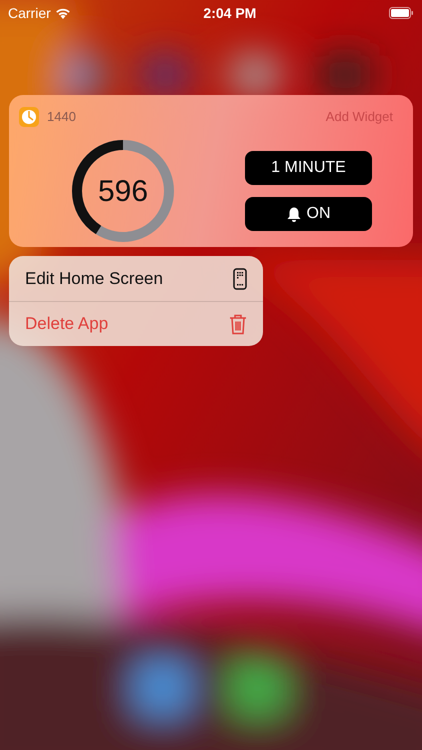  I want to click on wifi-icon, so click(62, 13).